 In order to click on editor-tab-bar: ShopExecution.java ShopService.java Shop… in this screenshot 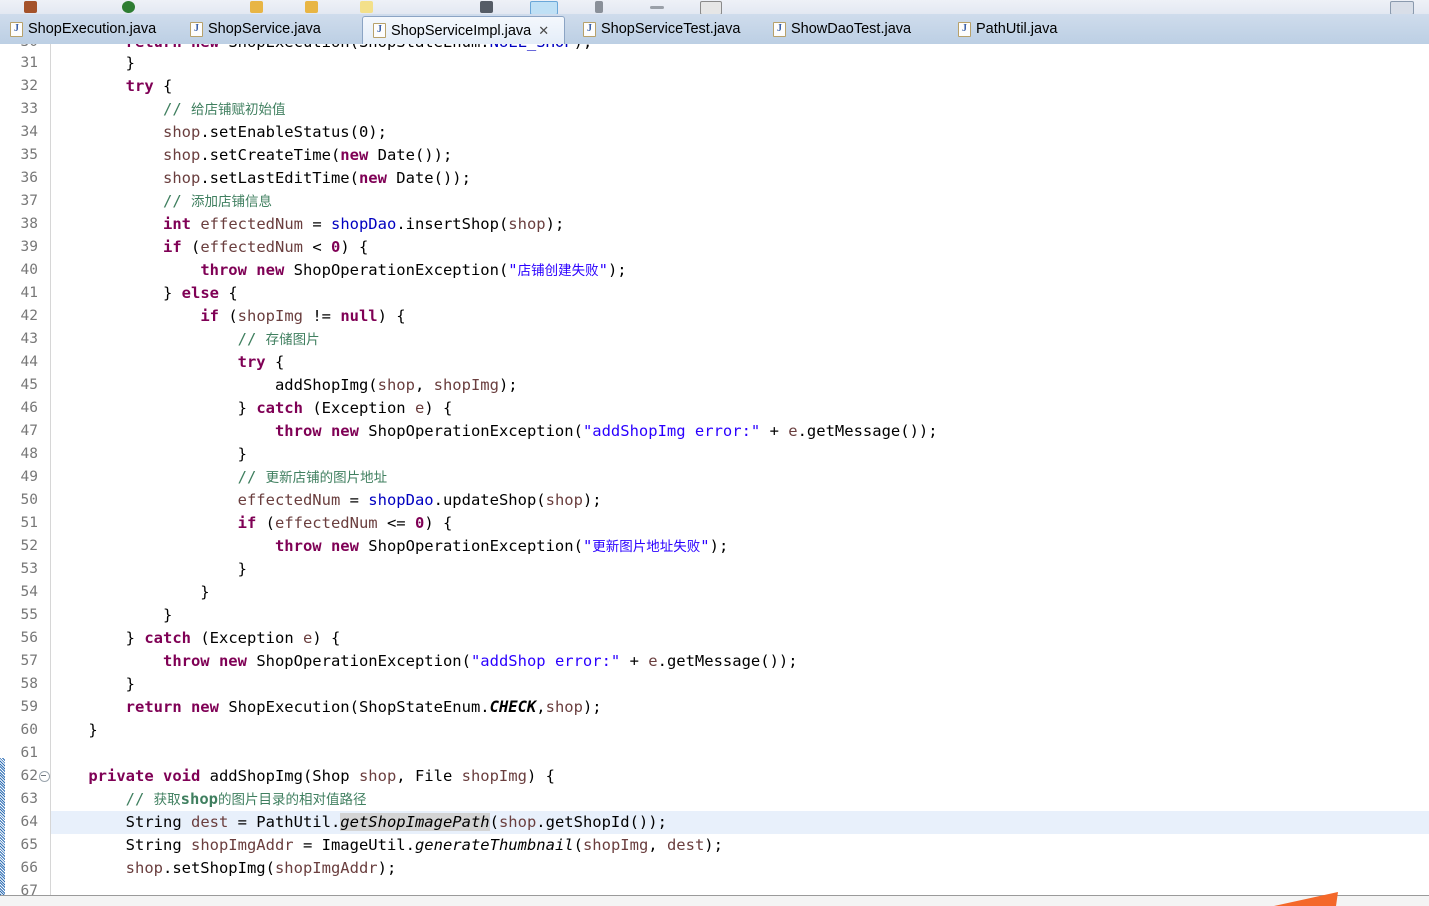, I will do `click(714, 29)`.